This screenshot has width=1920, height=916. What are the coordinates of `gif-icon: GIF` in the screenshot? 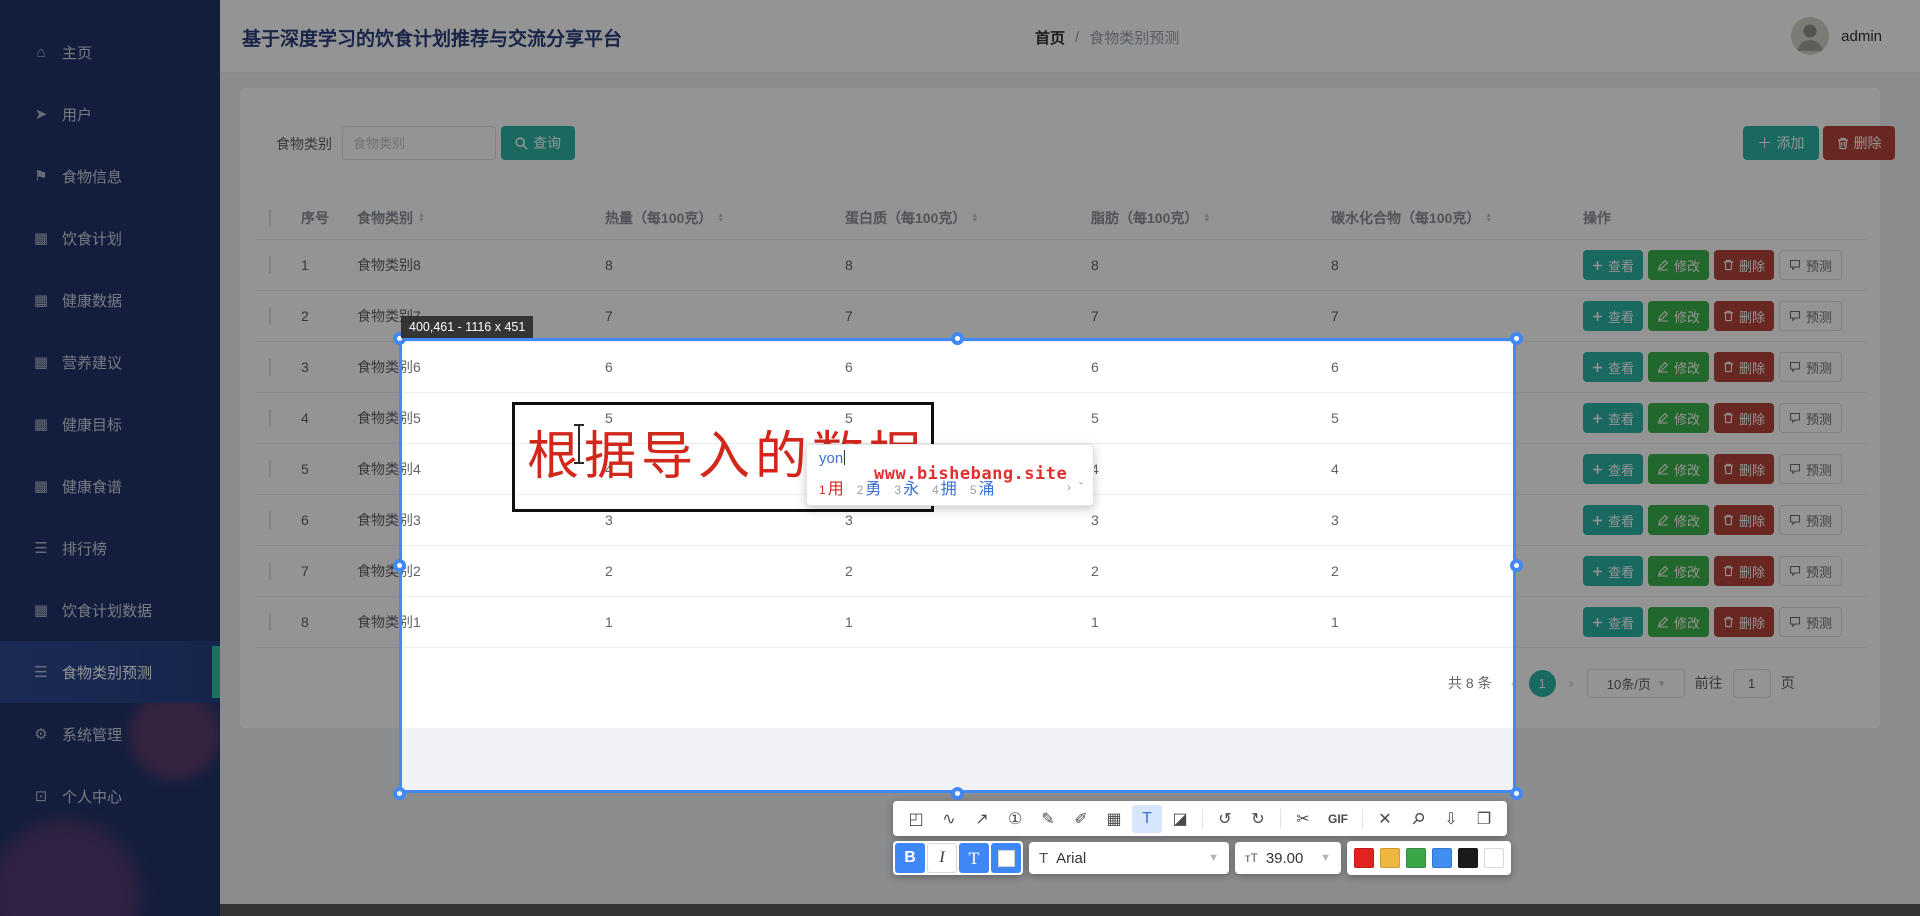 It's located at (1338, 819).